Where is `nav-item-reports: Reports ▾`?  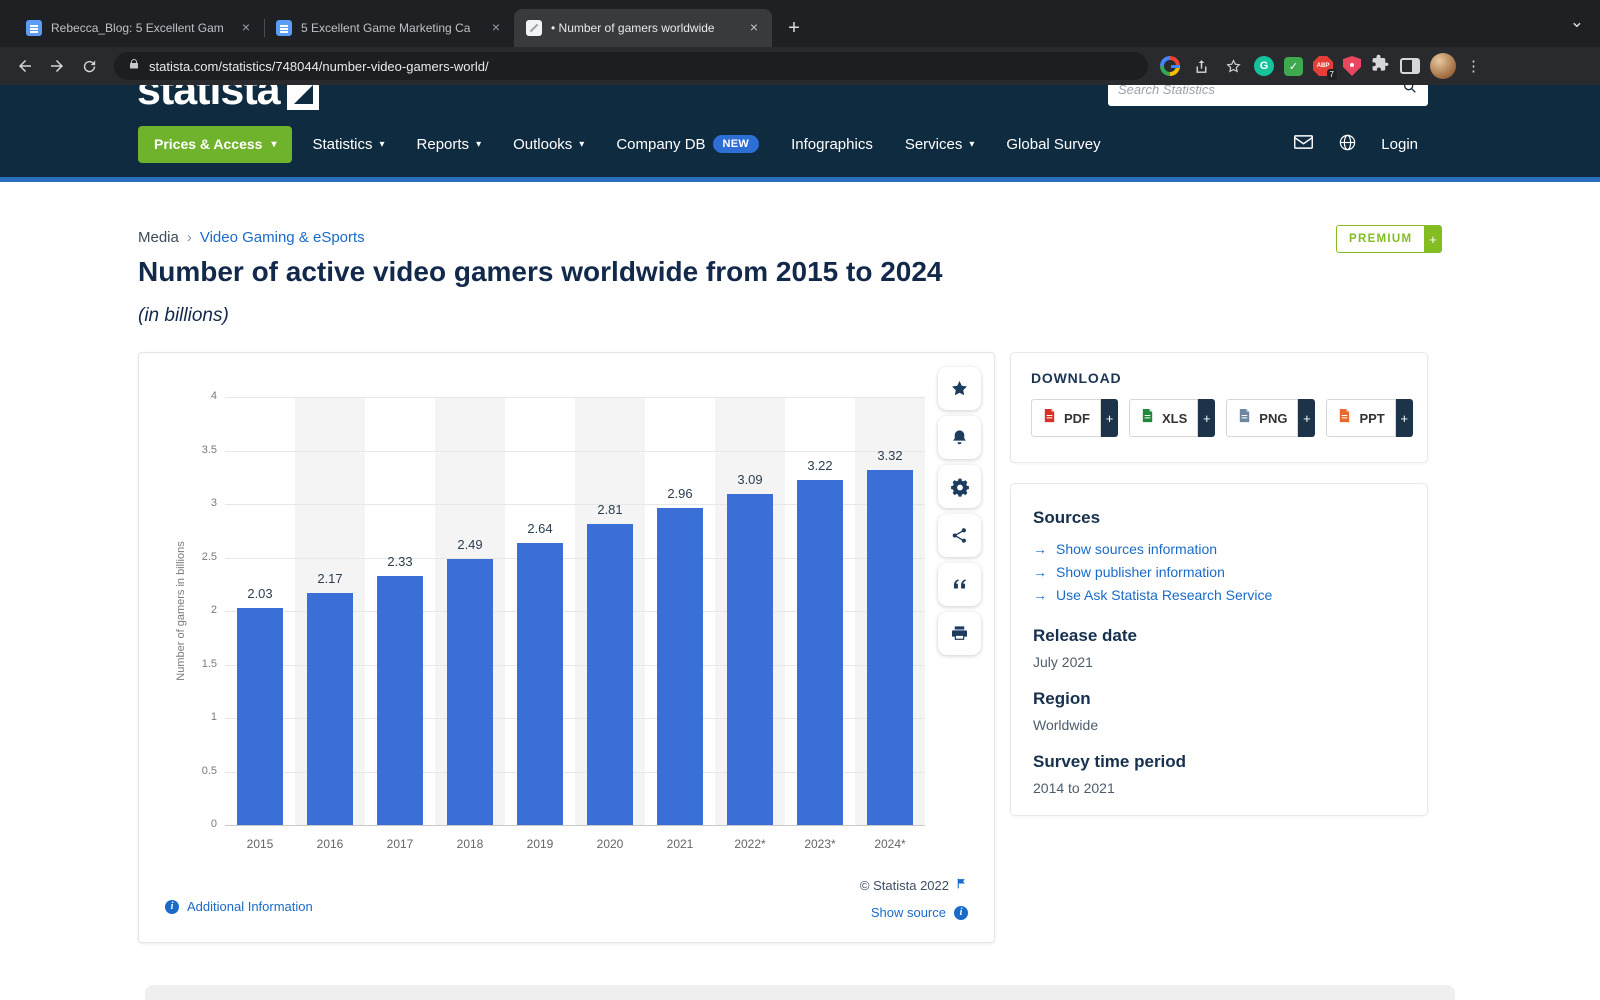
nav-item-reports: Reports ▾ is located at coordinates (449, 144).